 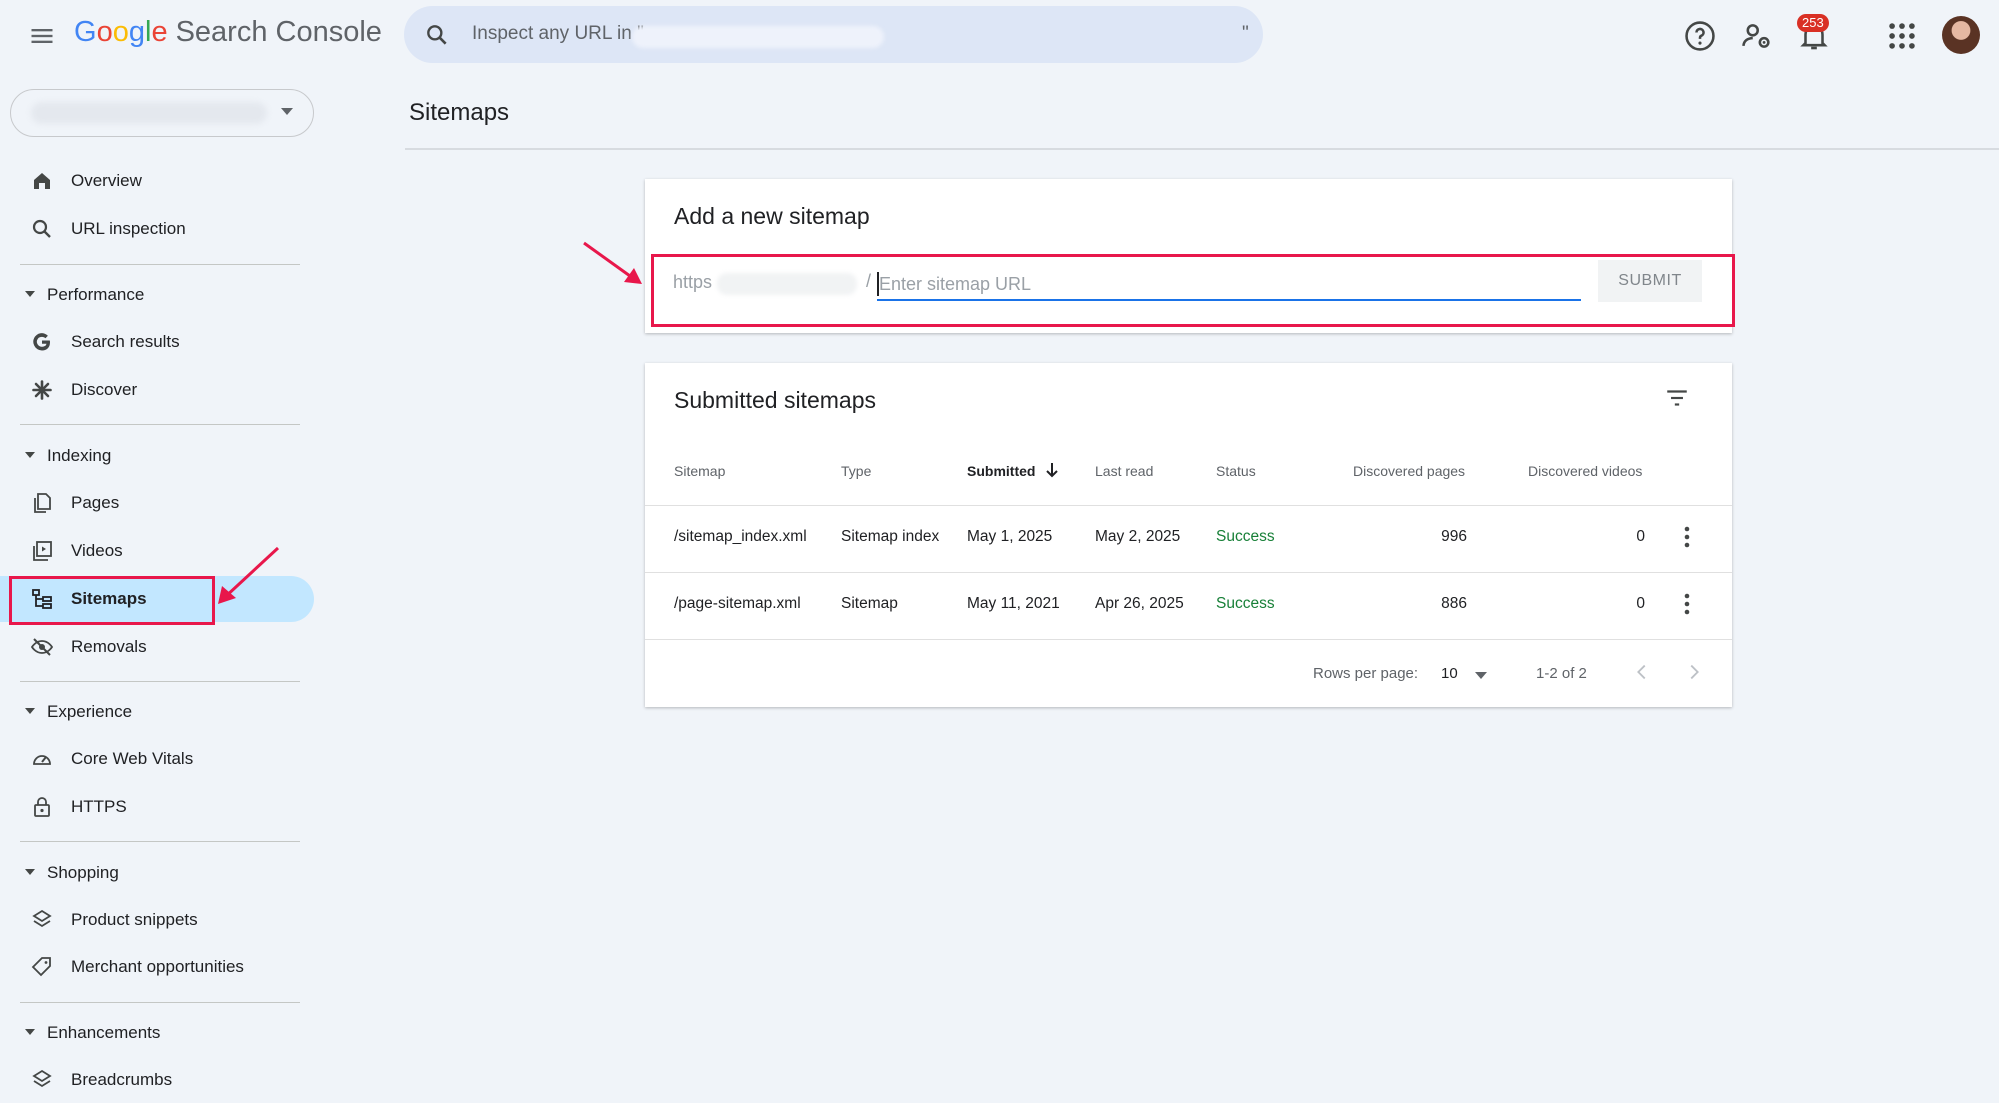 I want to click on card-title: Submitted sitemaps, so click(x=775, y=400).